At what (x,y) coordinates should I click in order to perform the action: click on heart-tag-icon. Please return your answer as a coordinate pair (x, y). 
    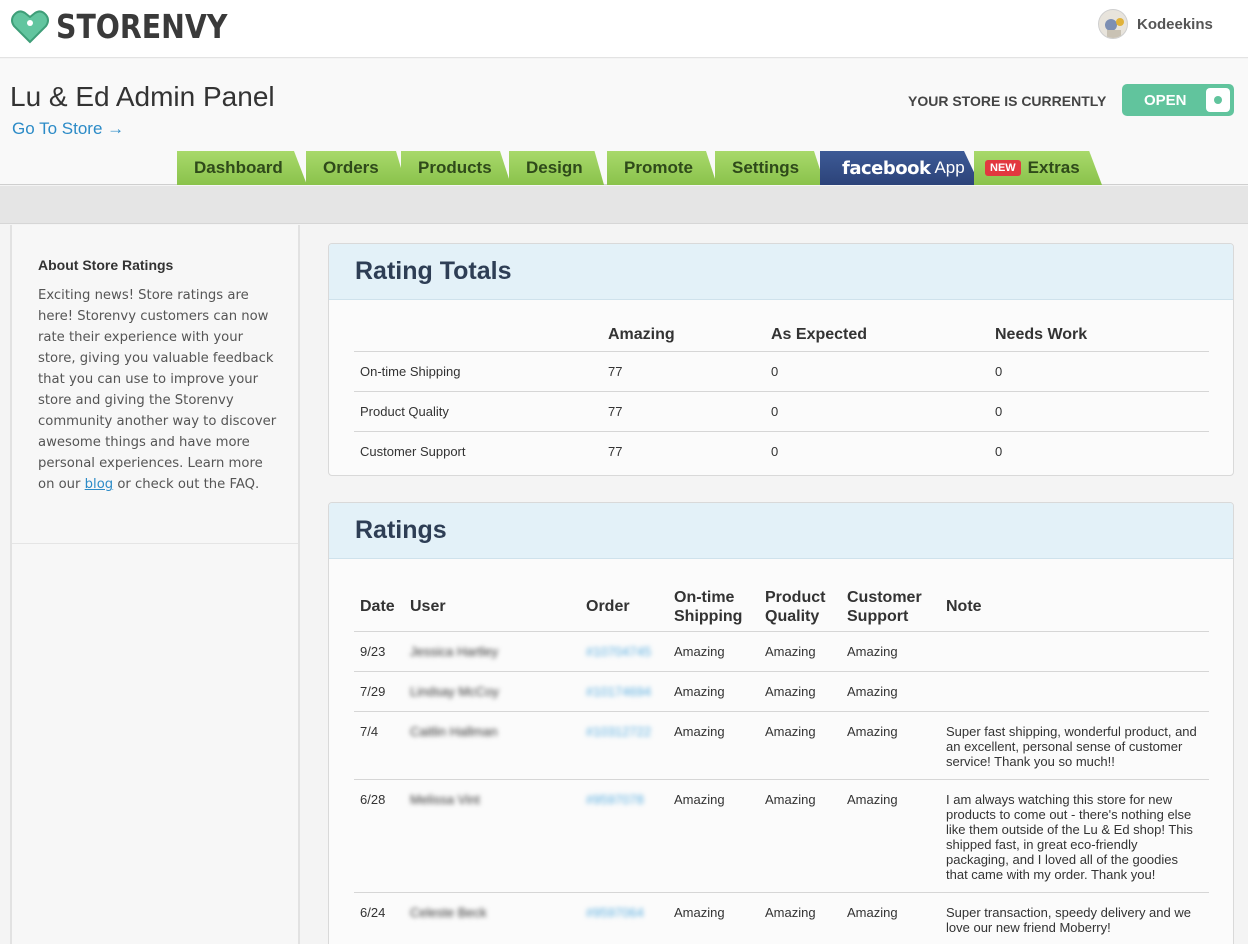
    Looking at the image, I should click on (30, 27).